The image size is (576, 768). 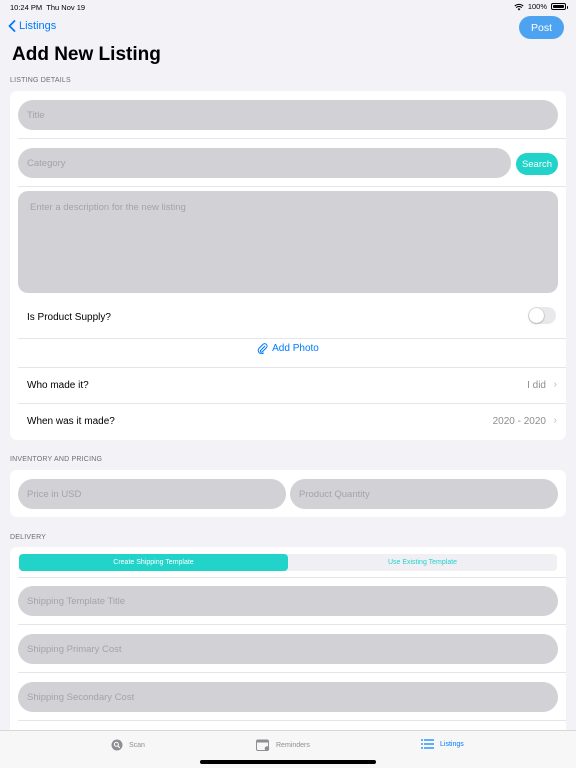 What do you see at coordinates (71, 421) in the screenshot?
I see `when-made-label: When was it made?` at bounding box center [71, 421].